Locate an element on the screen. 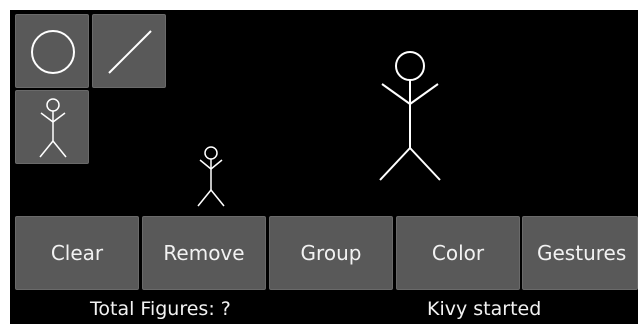  gestures-button: Gestures is located at coordinates (580, 253).